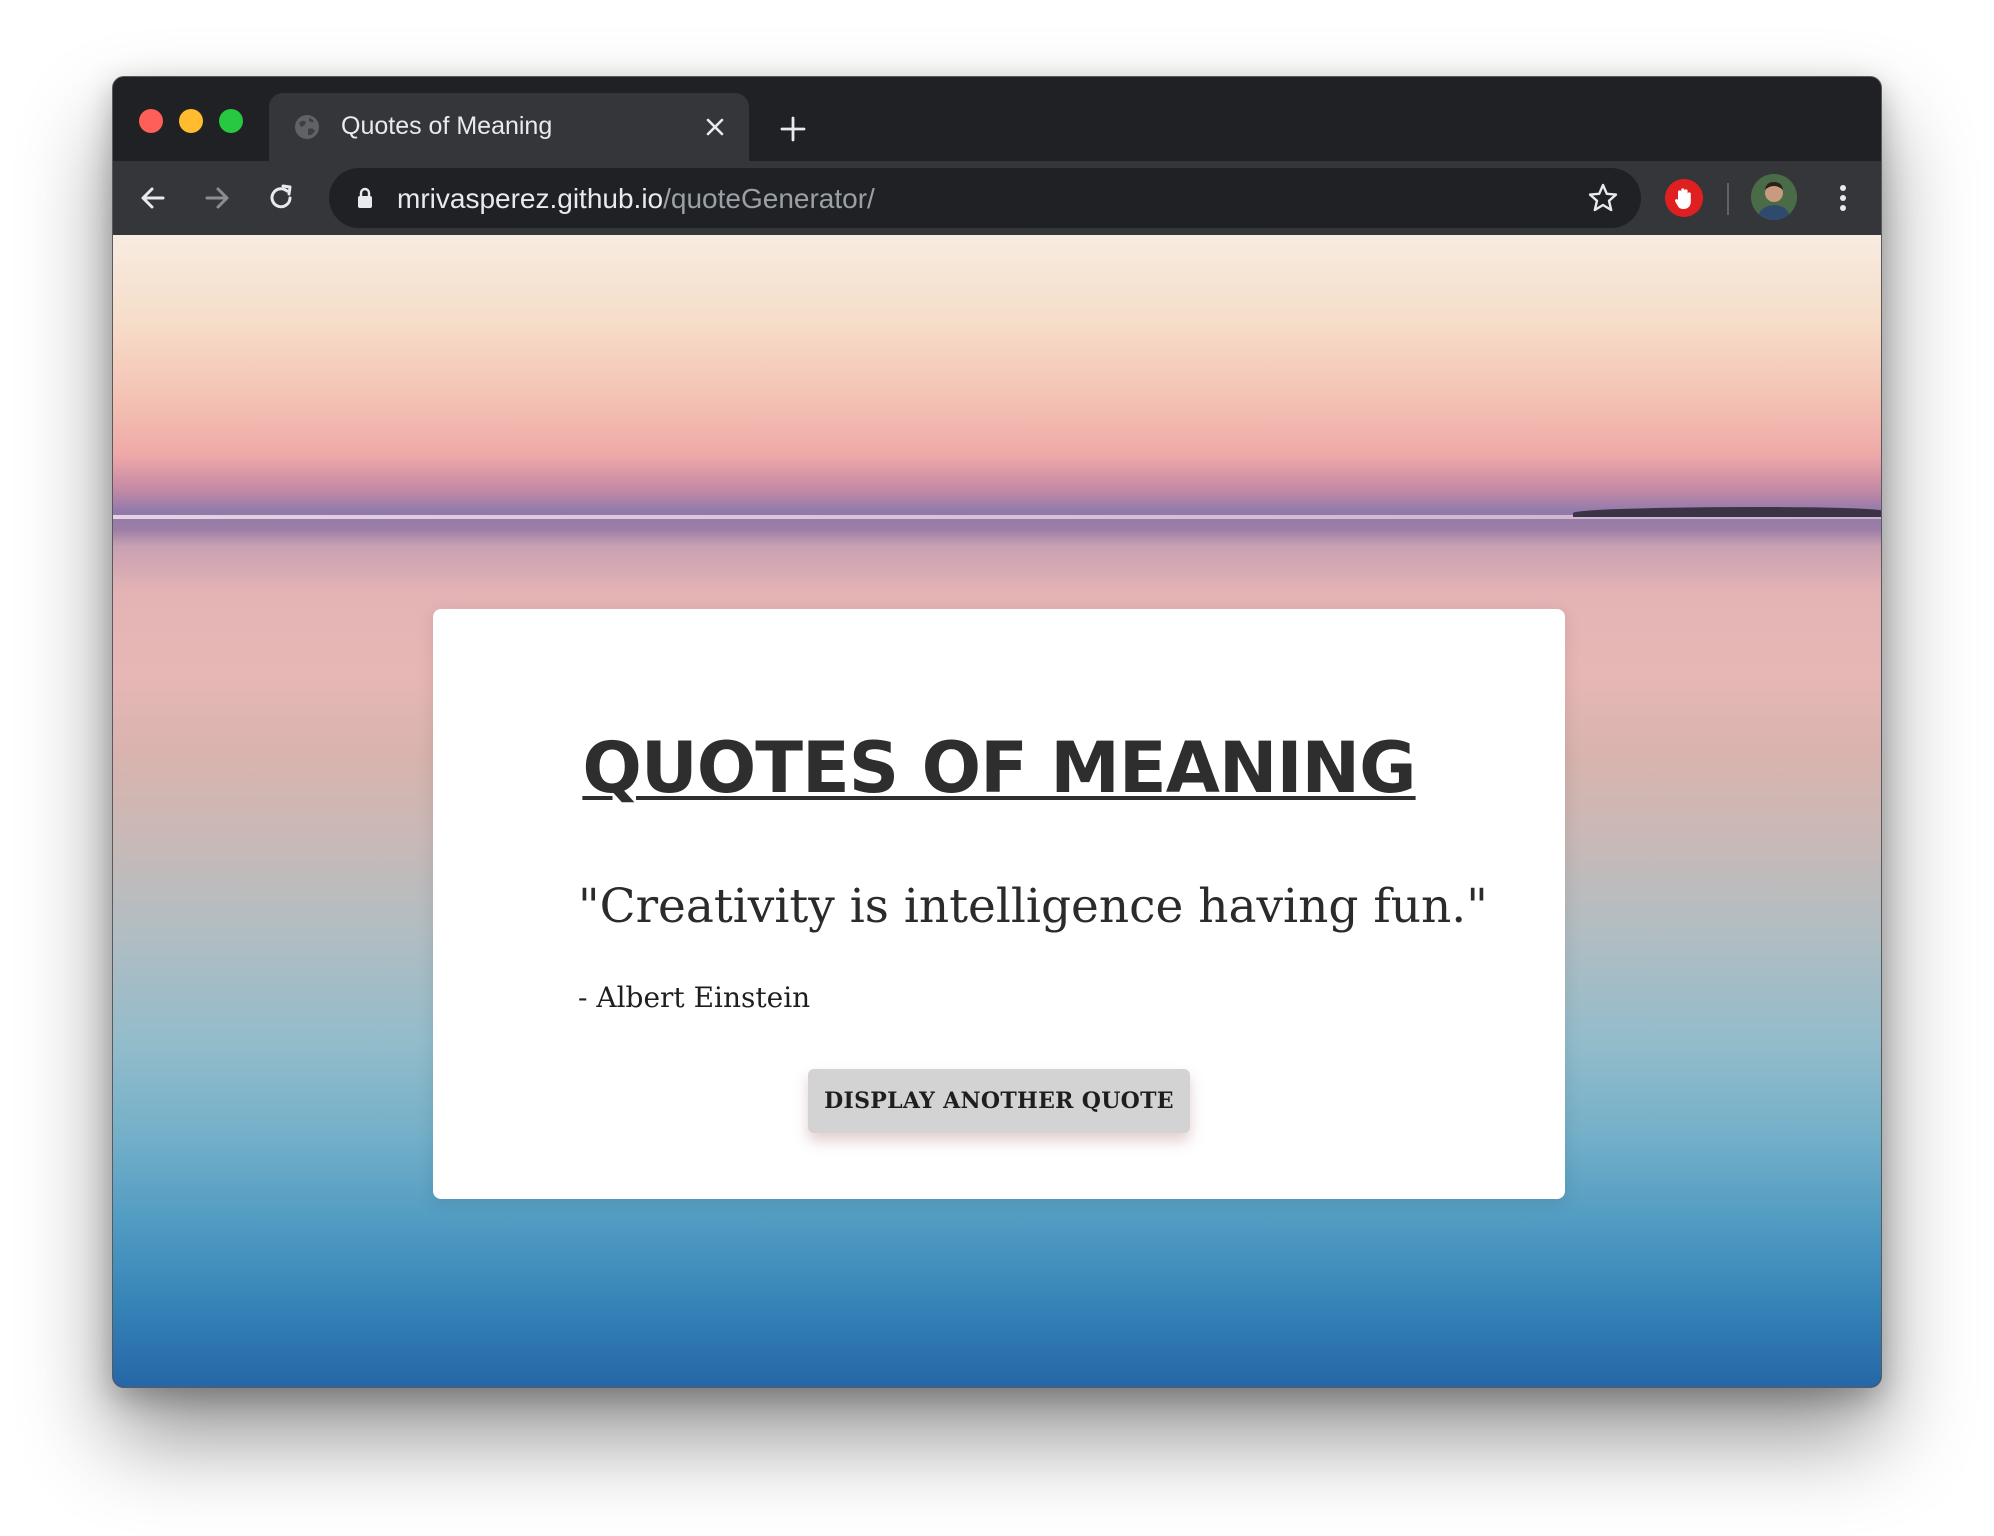  I want to click on close-window-button, so click(151, 121).